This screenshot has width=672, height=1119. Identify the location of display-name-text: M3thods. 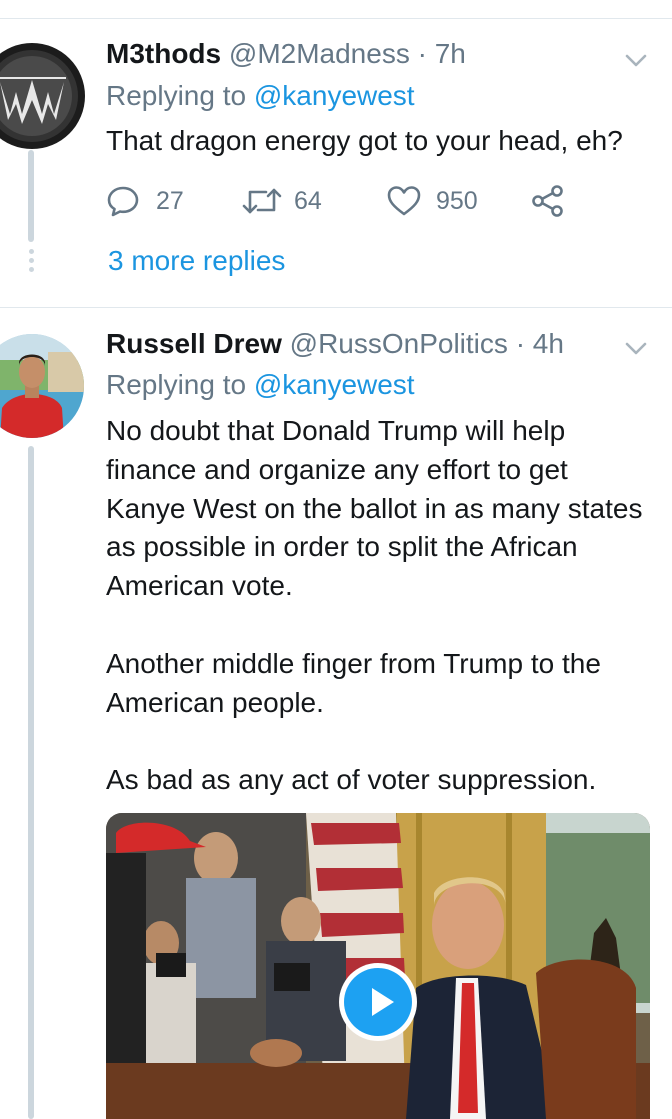
(163, 53).